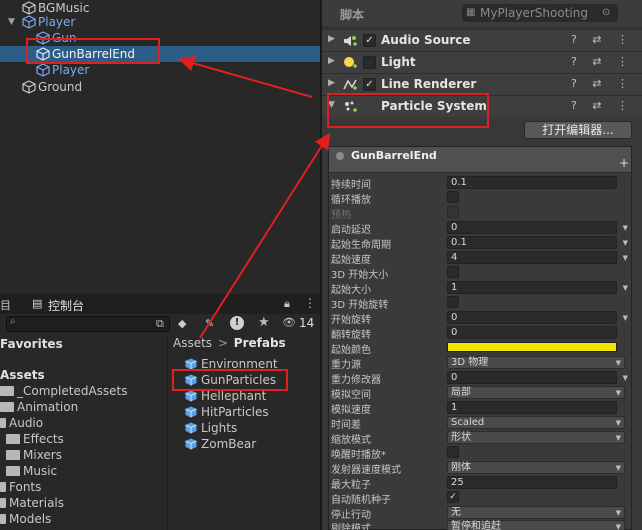 This screenshot has width=642, height=530. Describe the element at coordinates (26, 423) in the screenshot. I see `tree-item-label: Audio` at that location.